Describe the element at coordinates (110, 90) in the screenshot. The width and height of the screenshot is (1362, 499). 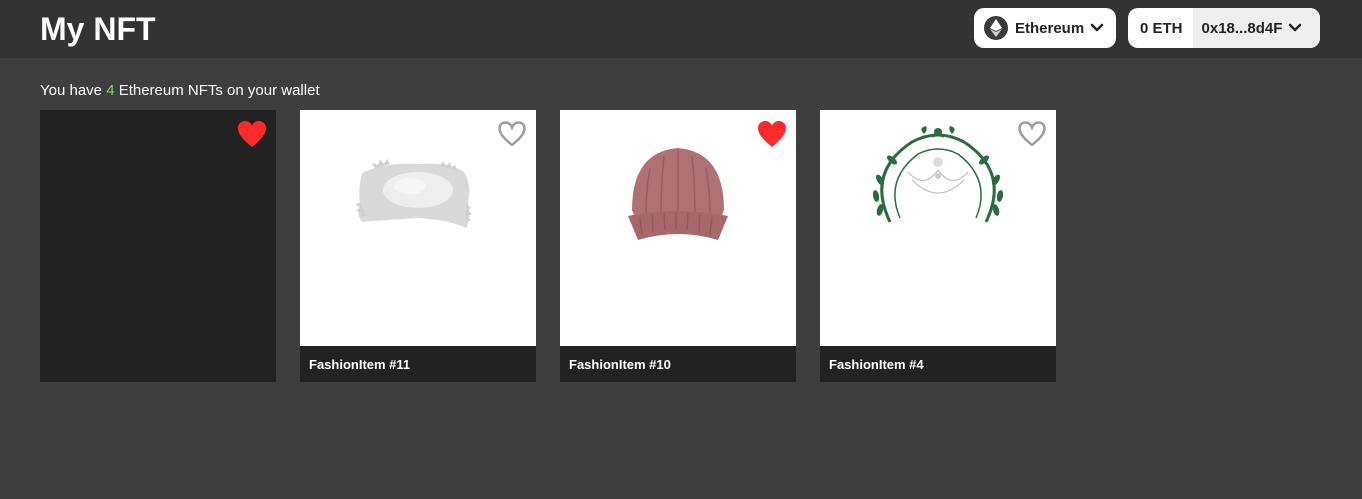
I see `nft-count: 4` at that location.